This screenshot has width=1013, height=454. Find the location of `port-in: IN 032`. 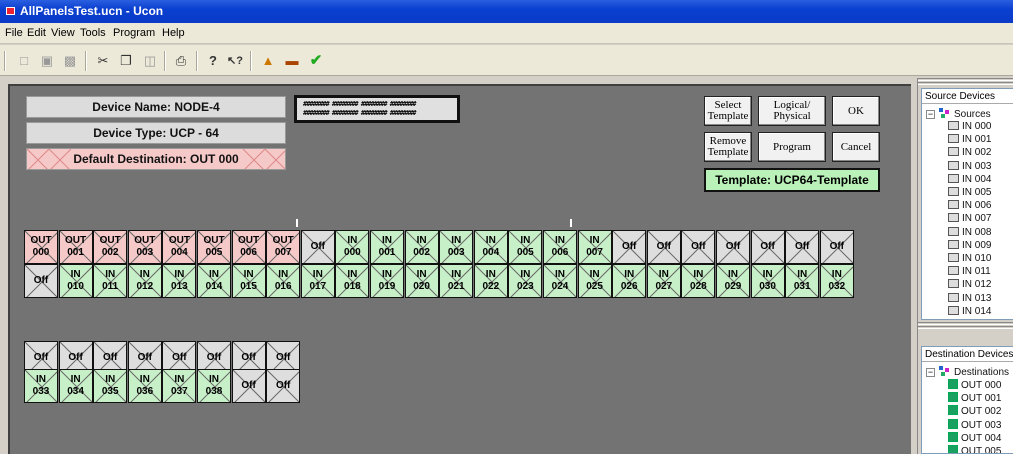

port-in: IN 032 is located at coordinates (836, 281).